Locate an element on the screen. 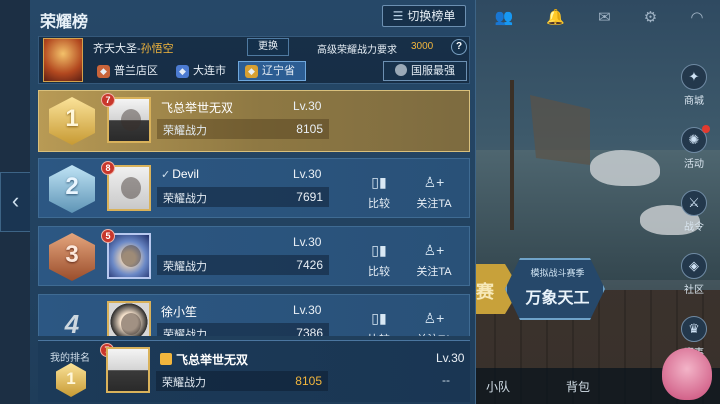 This screenshot has height=404, width=720. player-name: 徐小笙 is located at coordinates (179, 312).